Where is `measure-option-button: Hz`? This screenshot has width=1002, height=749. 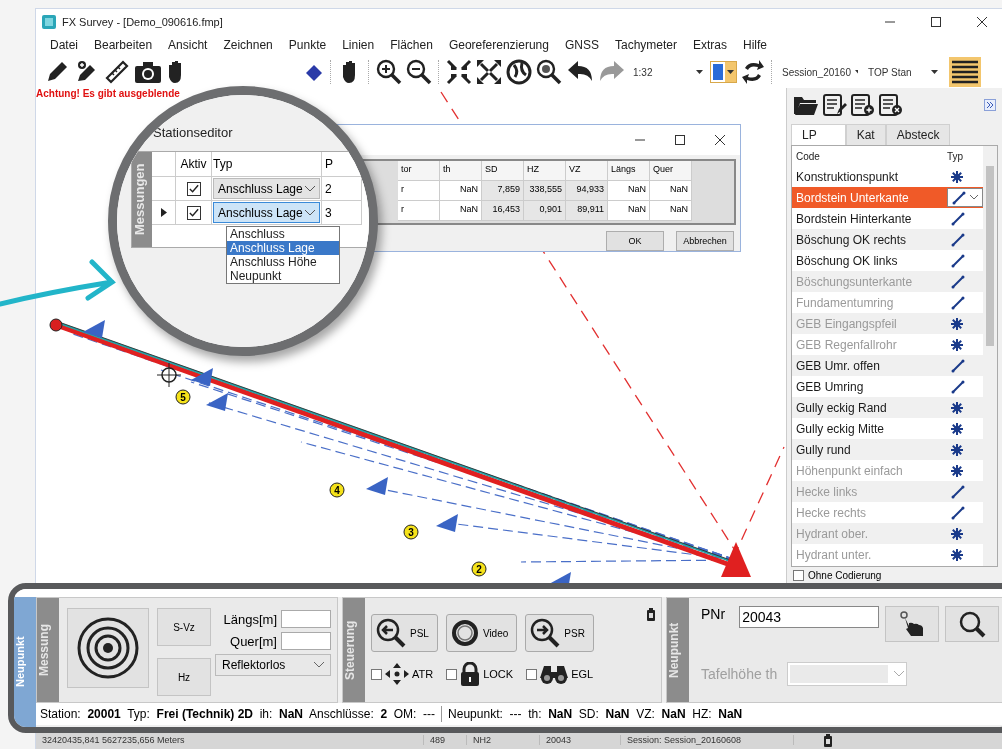 measure-option-button: Hz is located at coordinates (184, 677).